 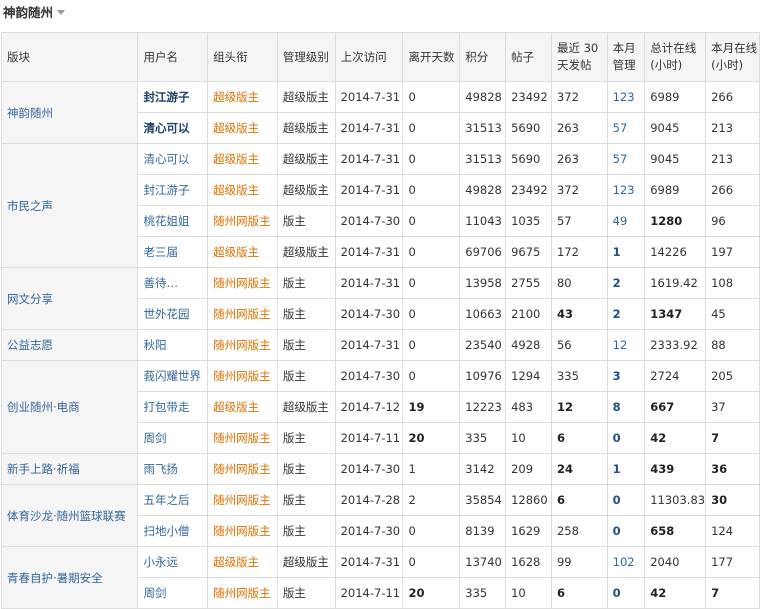 I want to click on col-header: 积分, so click(x=483, y=57).